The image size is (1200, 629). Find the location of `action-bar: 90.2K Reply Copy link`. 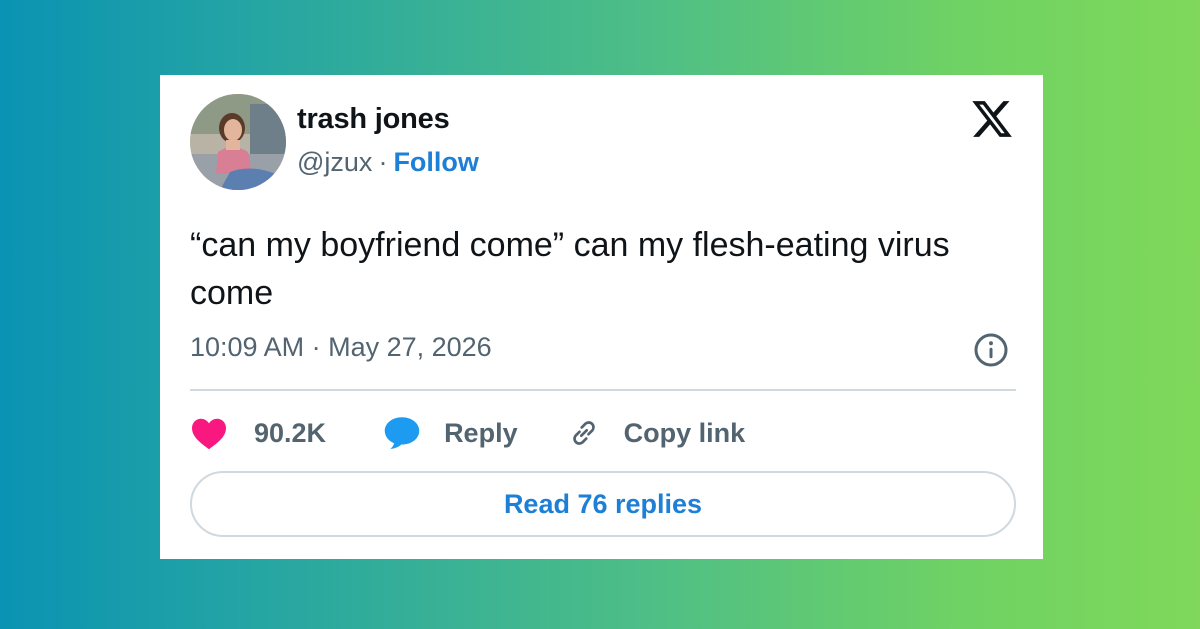

action-bar: 90.2K Reply Copy link is located at coordinates (467, 433).